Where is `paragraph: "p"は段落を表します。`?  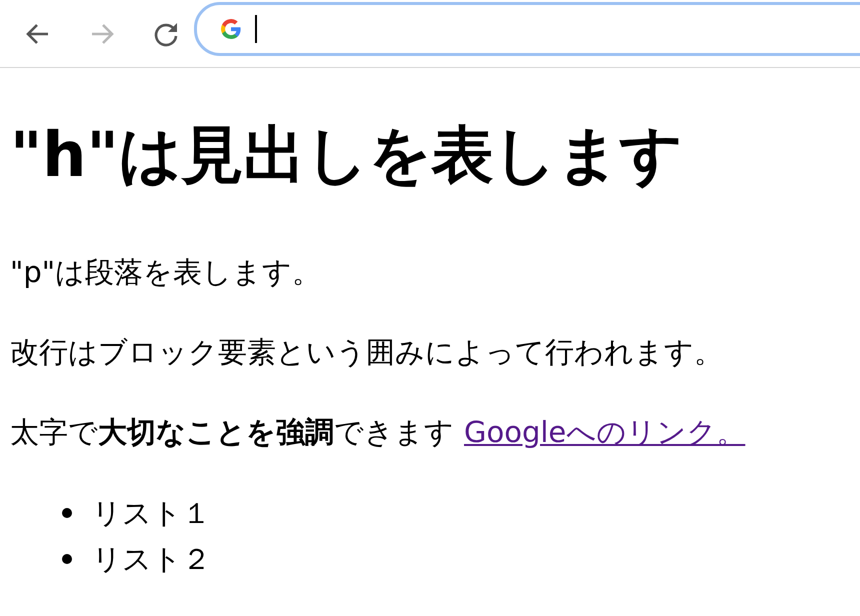
paragraph: "p"は段落を表します。 is located at coordinates (166, 272).